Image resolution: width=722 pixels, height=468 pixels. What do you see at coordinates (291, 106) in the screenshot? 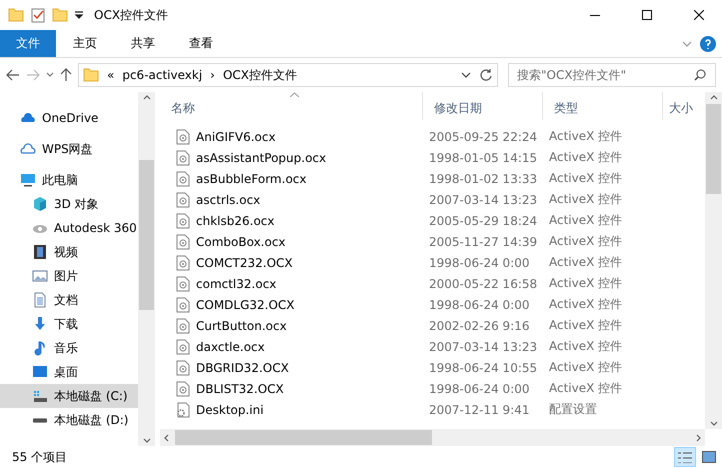
I see `column-header: 名称` at bounding box center [291, 106].